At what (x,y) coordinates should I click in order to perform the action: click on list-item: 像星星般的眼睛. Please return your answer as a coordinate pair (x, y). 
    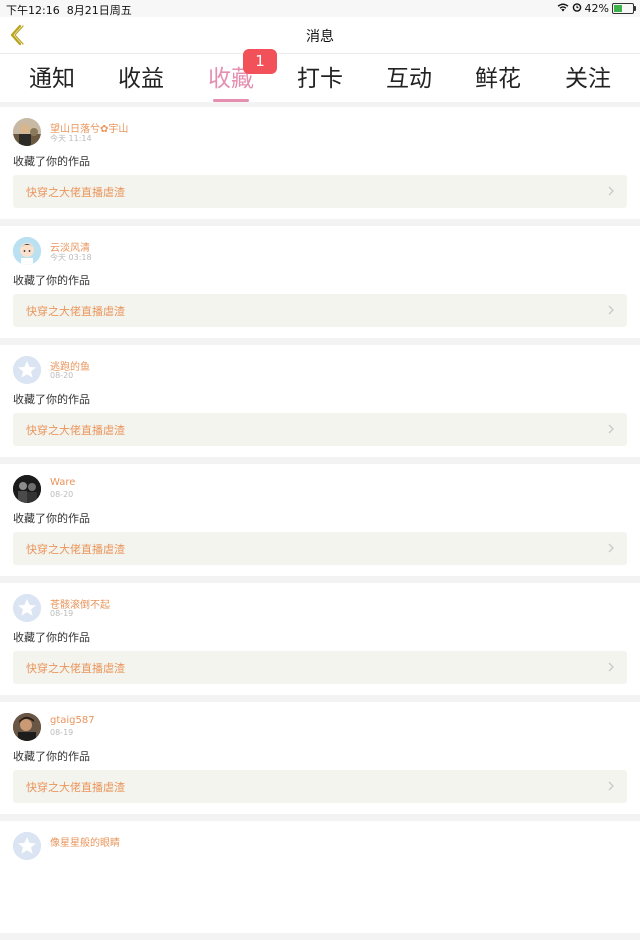
    Looking at the image, I should click on (320, 877).